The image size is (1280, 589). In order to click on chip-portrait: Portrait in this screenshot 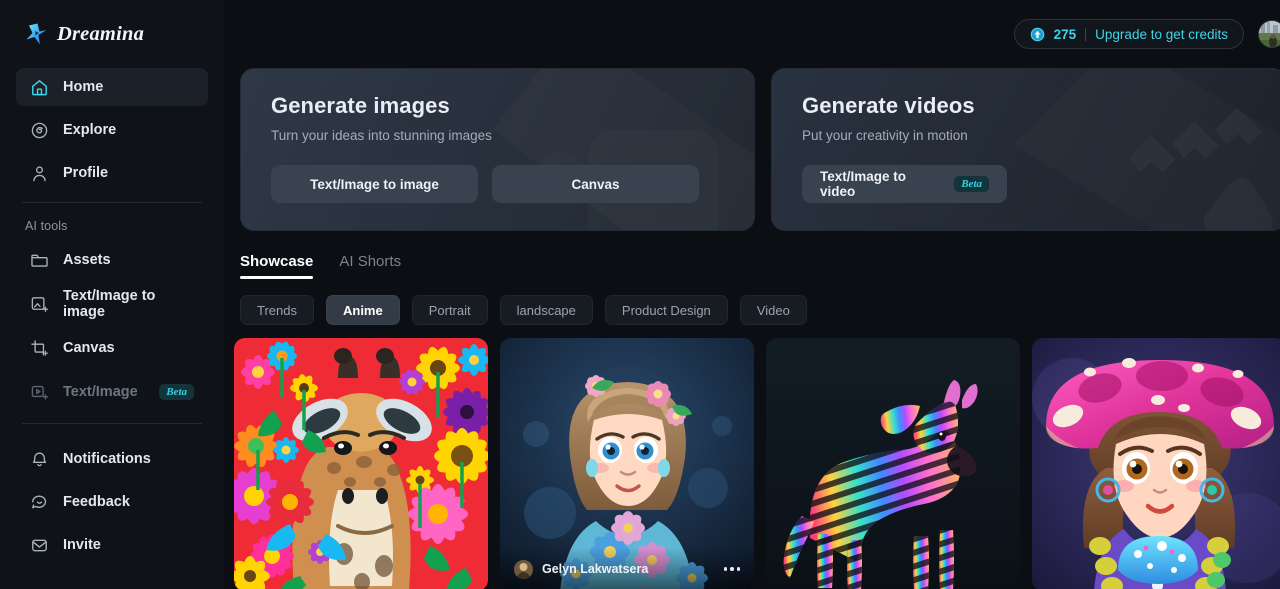, I will do `click(449, 310)`.